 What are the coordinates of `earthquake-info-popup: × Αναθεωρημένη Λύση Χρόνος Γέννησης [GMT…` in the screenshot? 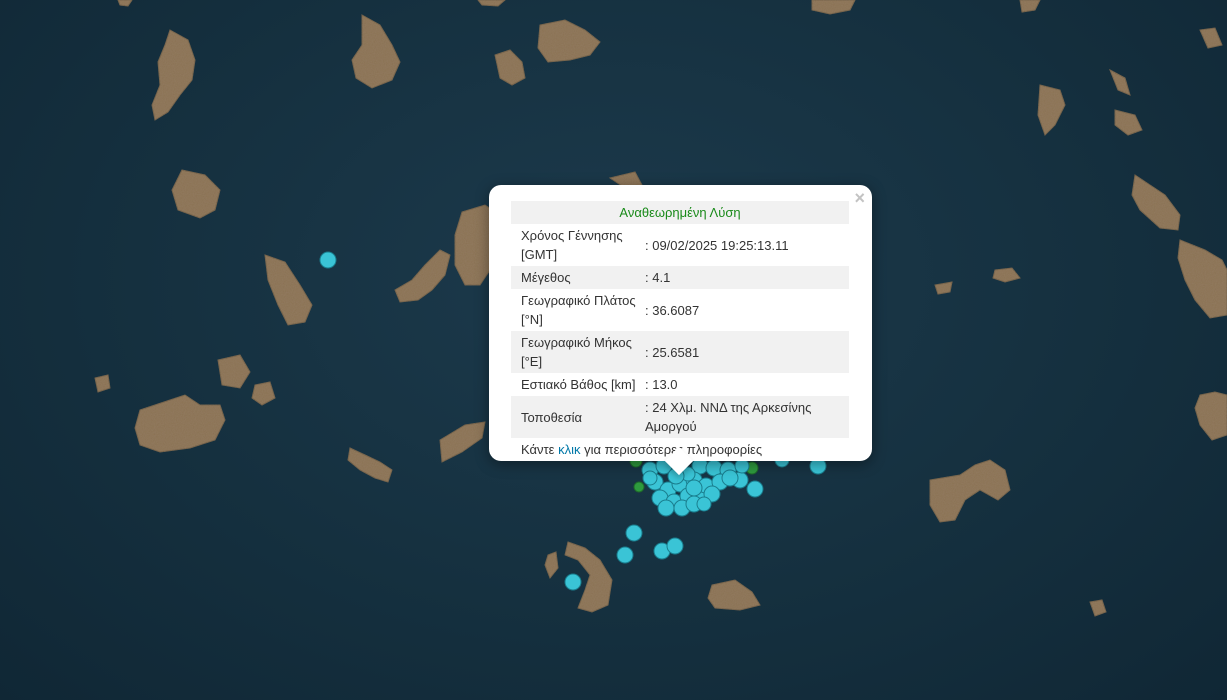 It's located at (680, 330).